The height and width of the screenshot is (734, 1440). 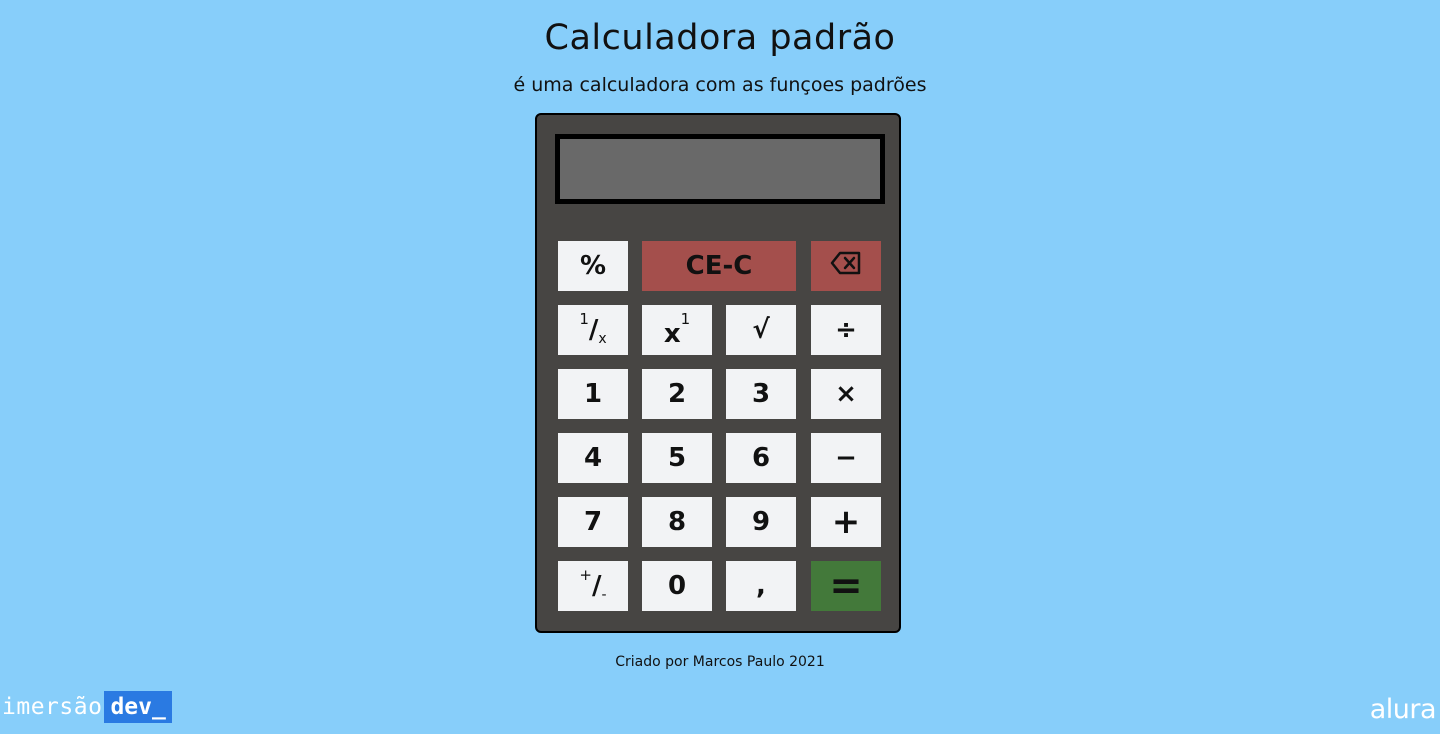 I want to click on reciprocal-numerator: 1, so click(x=584, y=319).